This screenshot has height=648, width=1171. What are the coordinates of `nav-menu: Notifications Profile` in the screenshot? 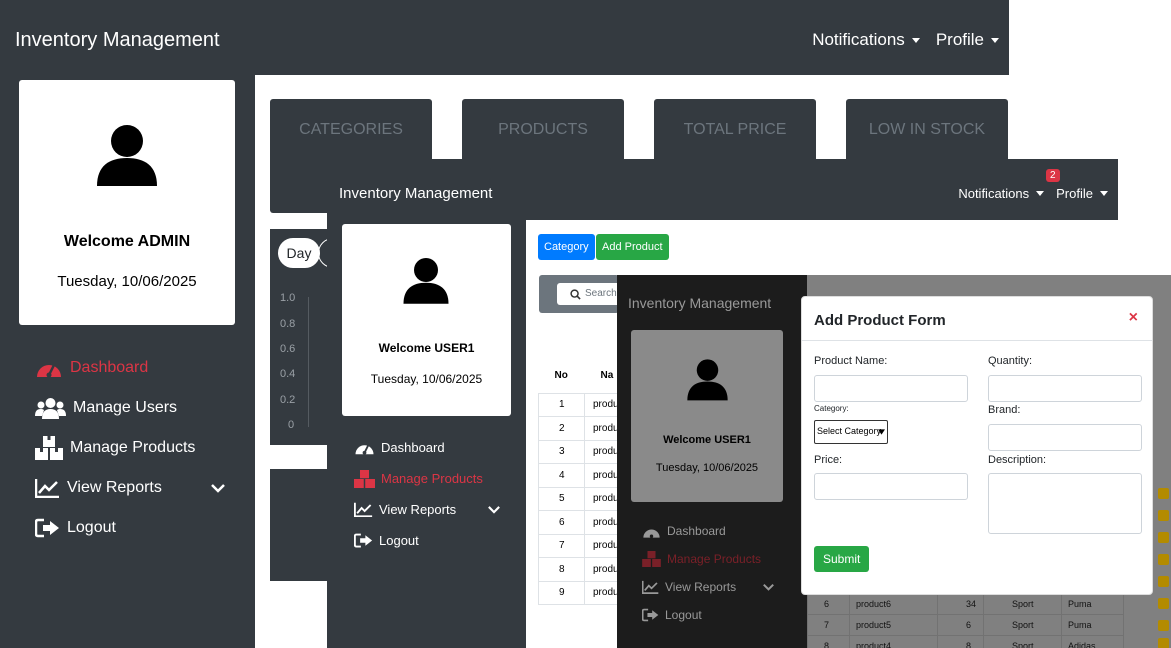 It's located at (905, 40).